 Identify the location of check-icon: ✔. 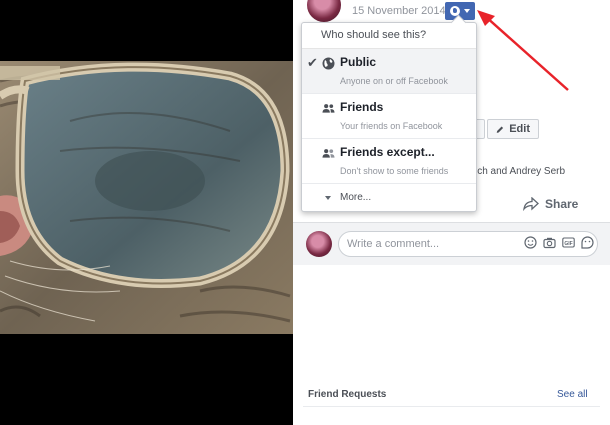
(312, 62).